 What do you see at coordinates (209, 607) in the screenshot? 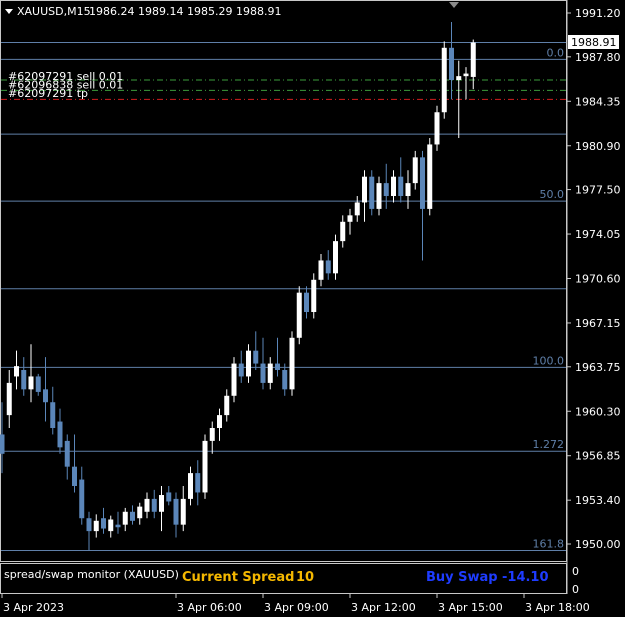
I see `x-tick-label: 3 Apr 06:00` at bounding box center [209, 607].